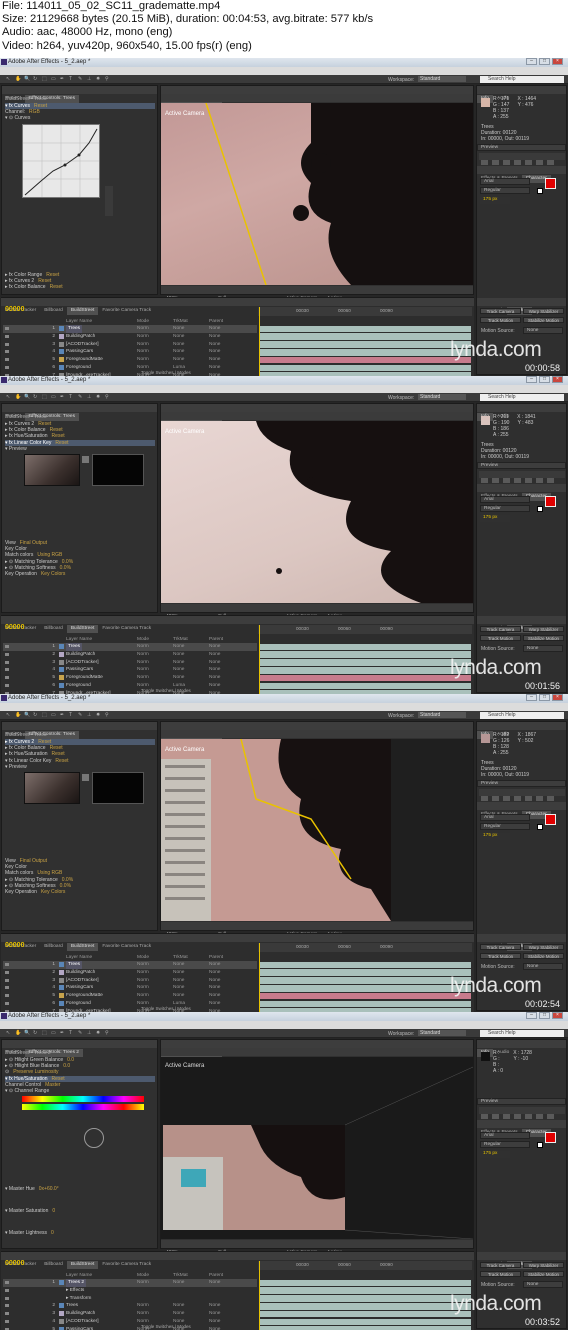 Image resolution: width=568 pixels, height=1336 pixels. I want to click on layer-row: ▸ Transform, so click(130, 1299).